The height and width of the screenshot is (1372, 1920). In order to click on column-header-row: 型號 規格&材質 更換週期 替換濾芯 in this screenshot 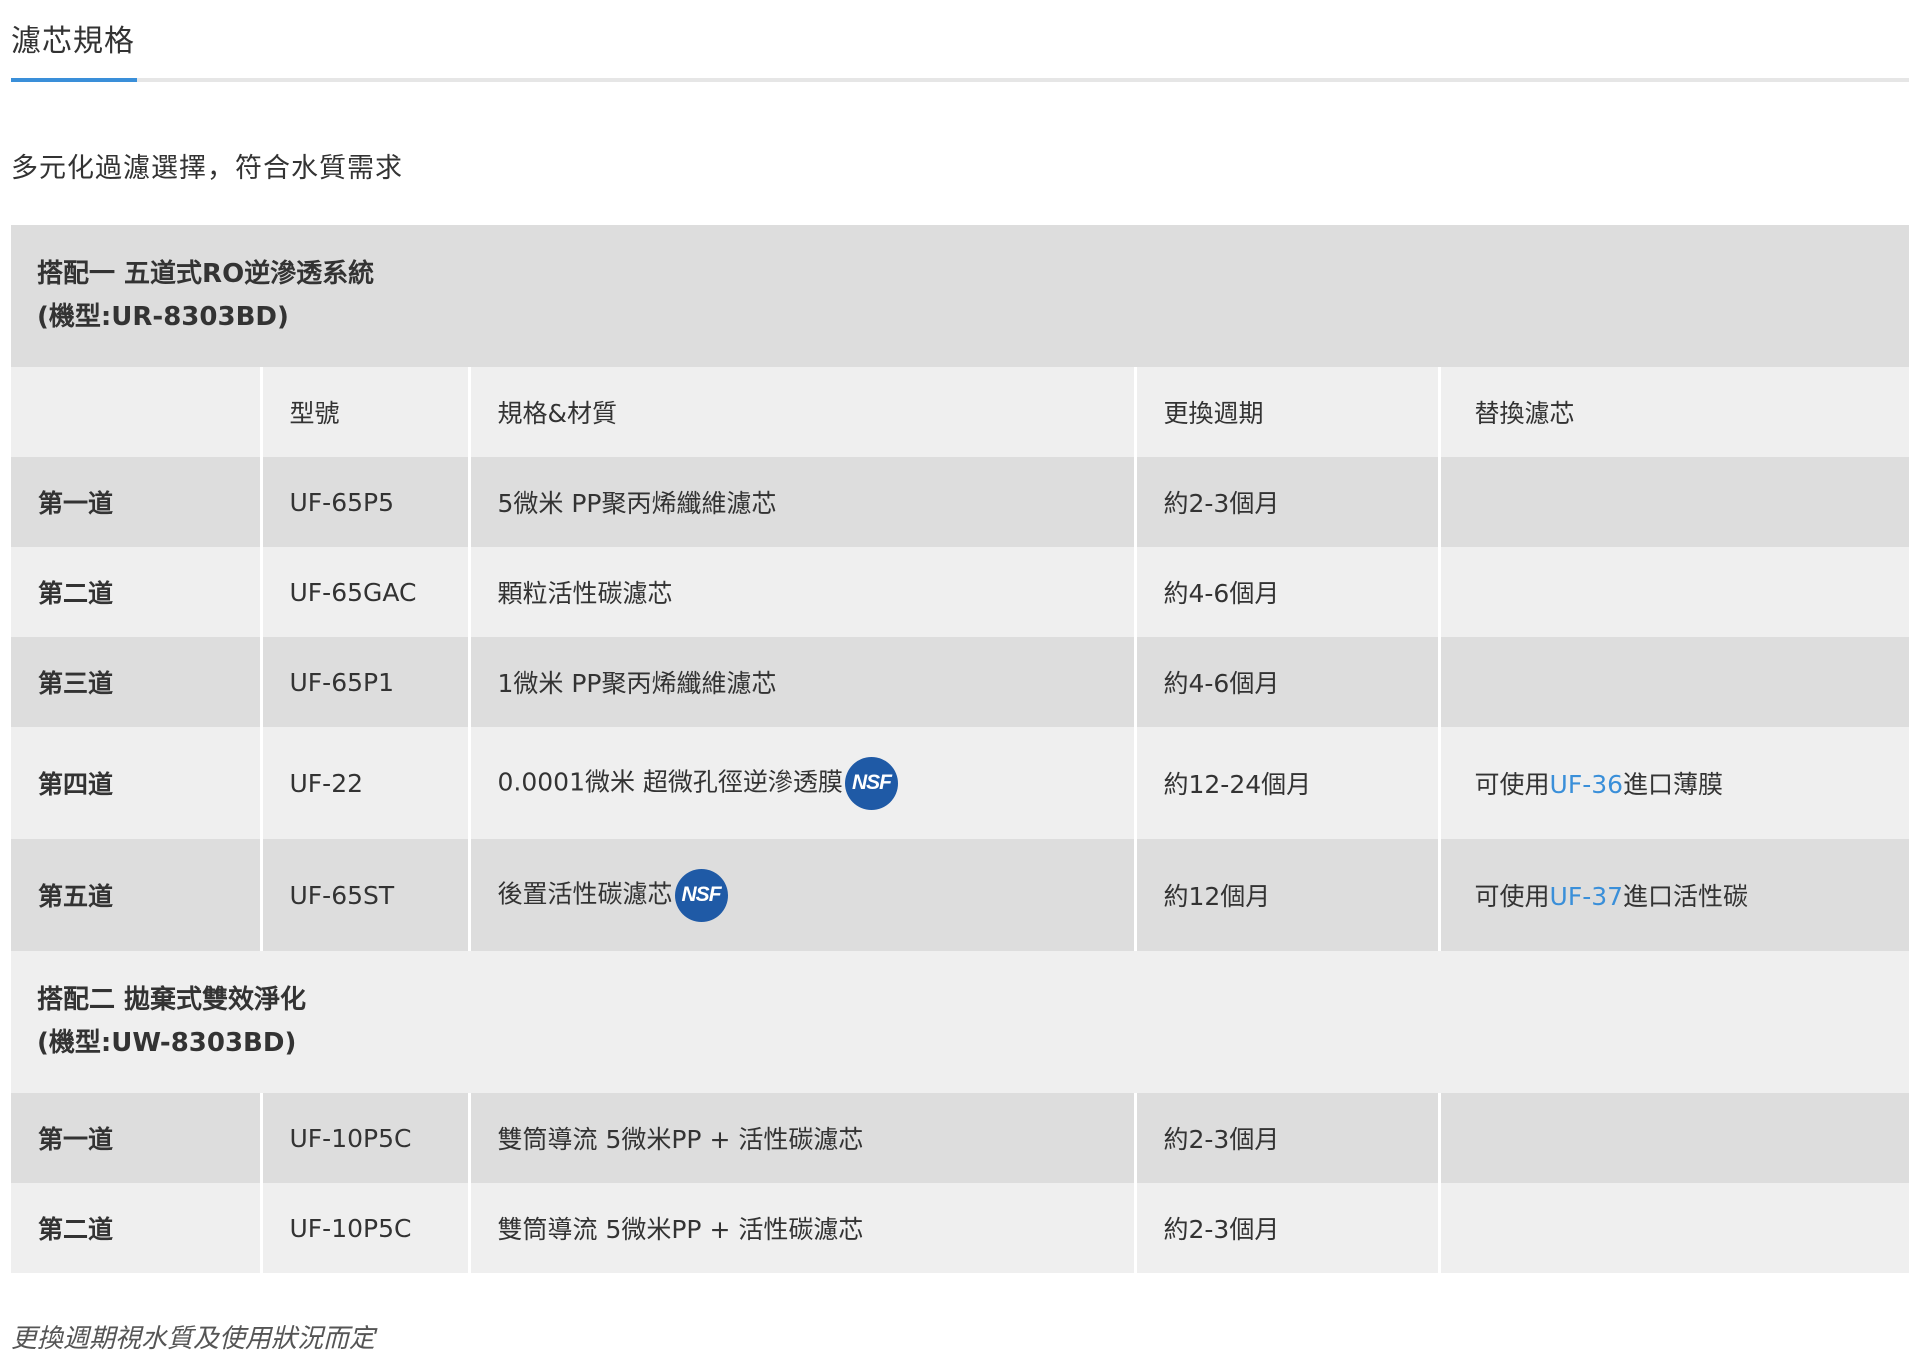, I will do `click(960, 412)`.